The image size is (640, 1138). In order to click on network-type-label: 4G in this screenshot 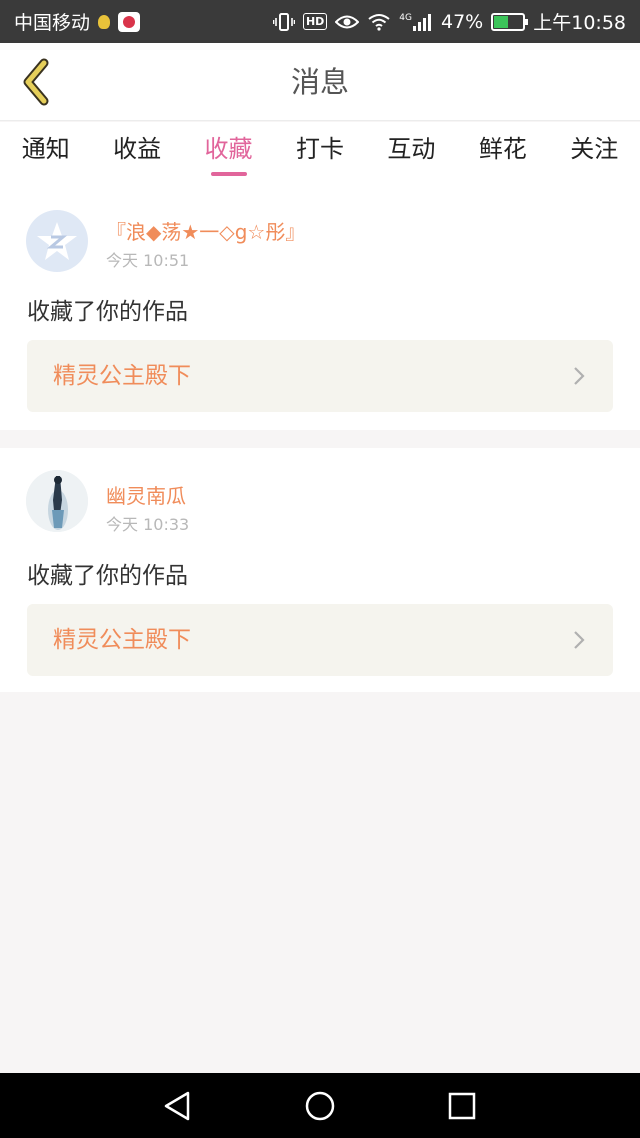, I will do `click(405, 17)`.